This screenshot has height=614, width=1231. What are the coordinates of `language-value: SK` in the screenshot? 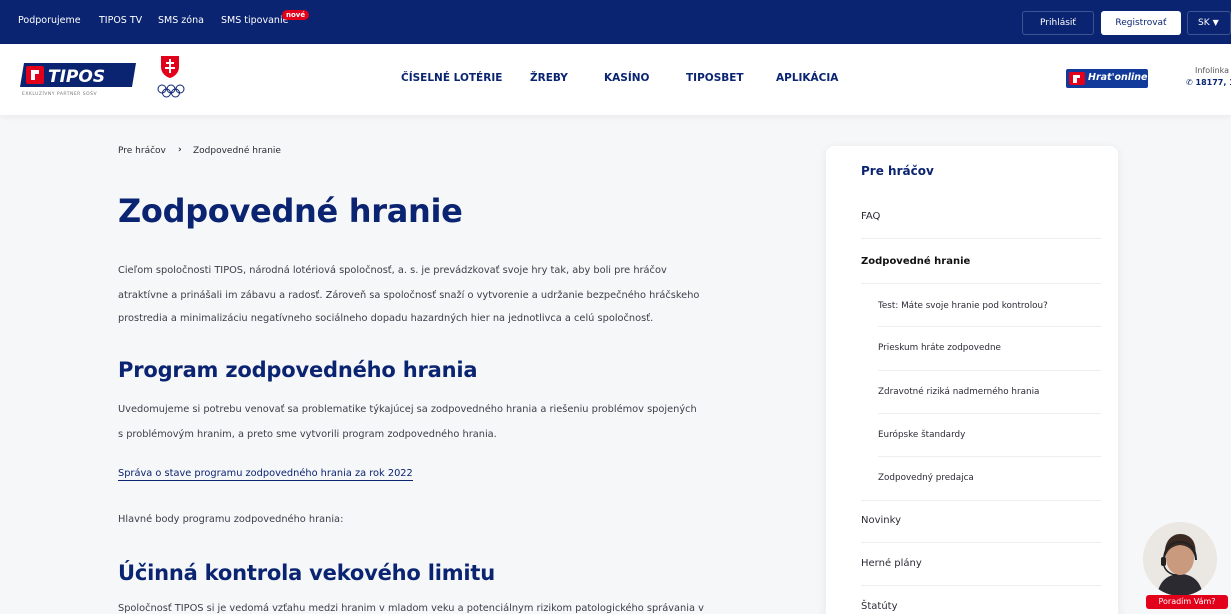 It's located at (1204, 23).